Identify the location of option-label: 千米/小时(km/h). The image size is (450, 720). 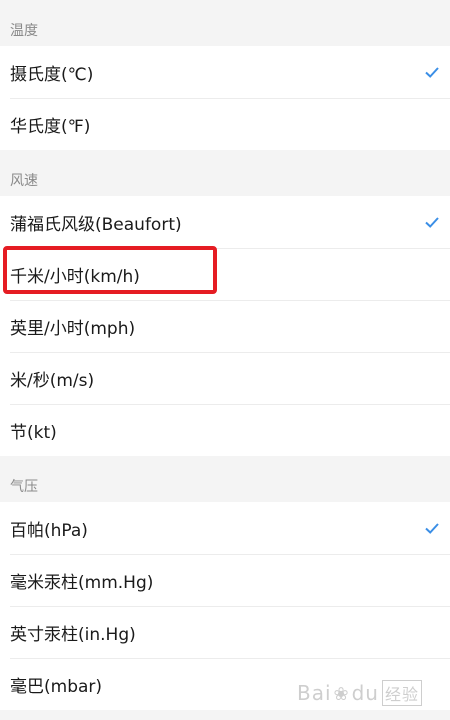
(75, 276).